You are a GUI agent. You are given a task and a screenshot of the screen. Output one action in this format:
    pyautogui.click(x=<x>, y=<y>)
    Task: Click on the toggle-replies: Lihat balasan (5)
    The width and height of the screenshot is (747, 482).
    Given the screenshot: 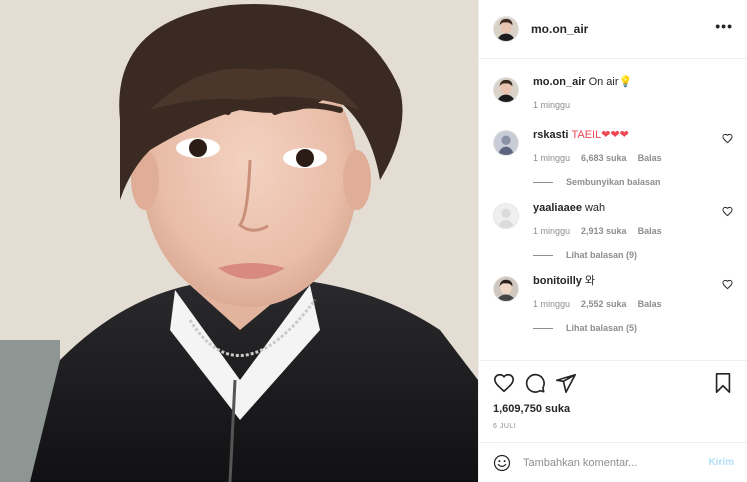 What is the action you would take?
    pyautogui.click(x=633, y=328)
    